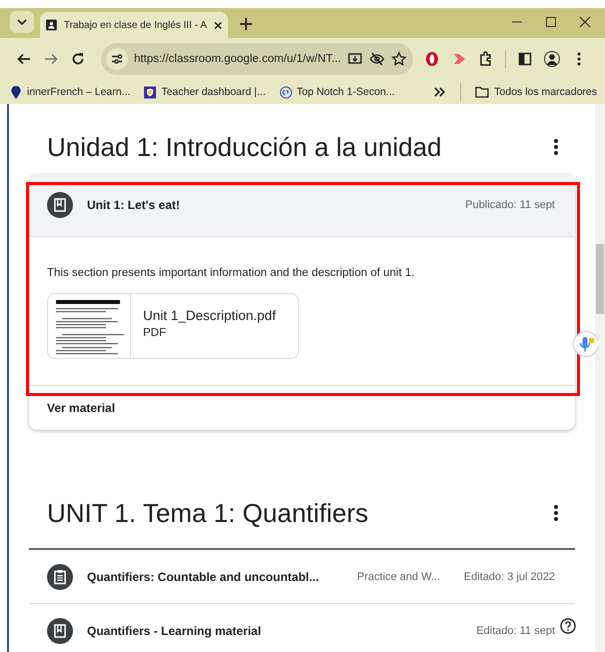  What do you see at coordinates (536, 92) in the screenshot?
I see `bookmarks-folder: Todos los marcadores` at bounding box center [536, 92].